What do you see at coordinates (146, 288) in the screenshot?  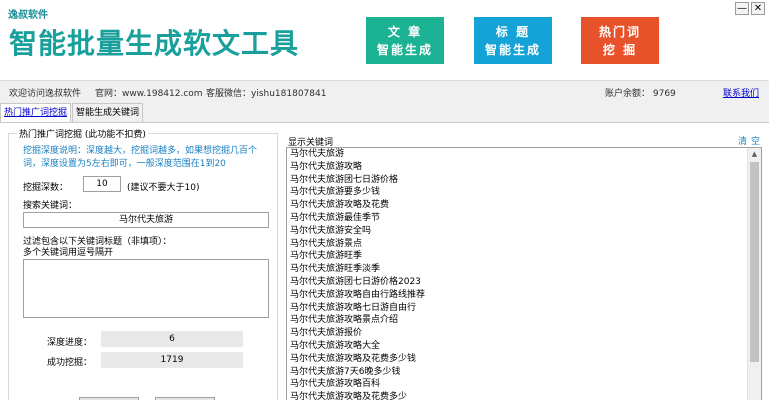 I see `filter-keywords-textarea` at bounding box center [146, 288].